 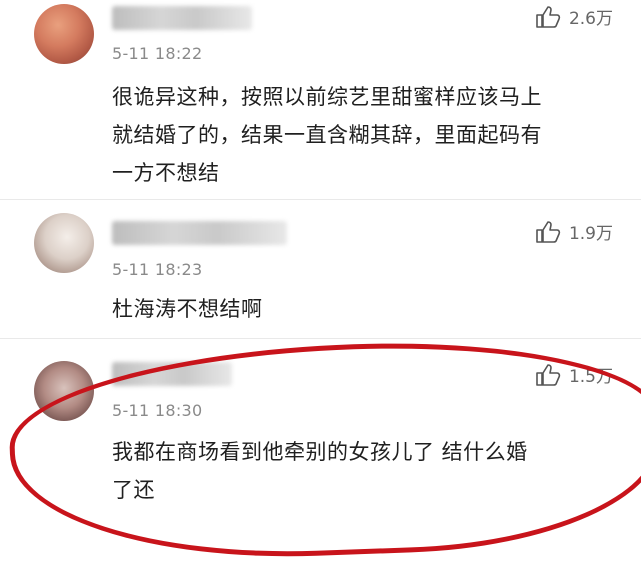 What do you see at coordinates (157, 410) in the screenshot?
I see `comment-timestamp: 5-11 18:30` at bounding box center [157, 410].